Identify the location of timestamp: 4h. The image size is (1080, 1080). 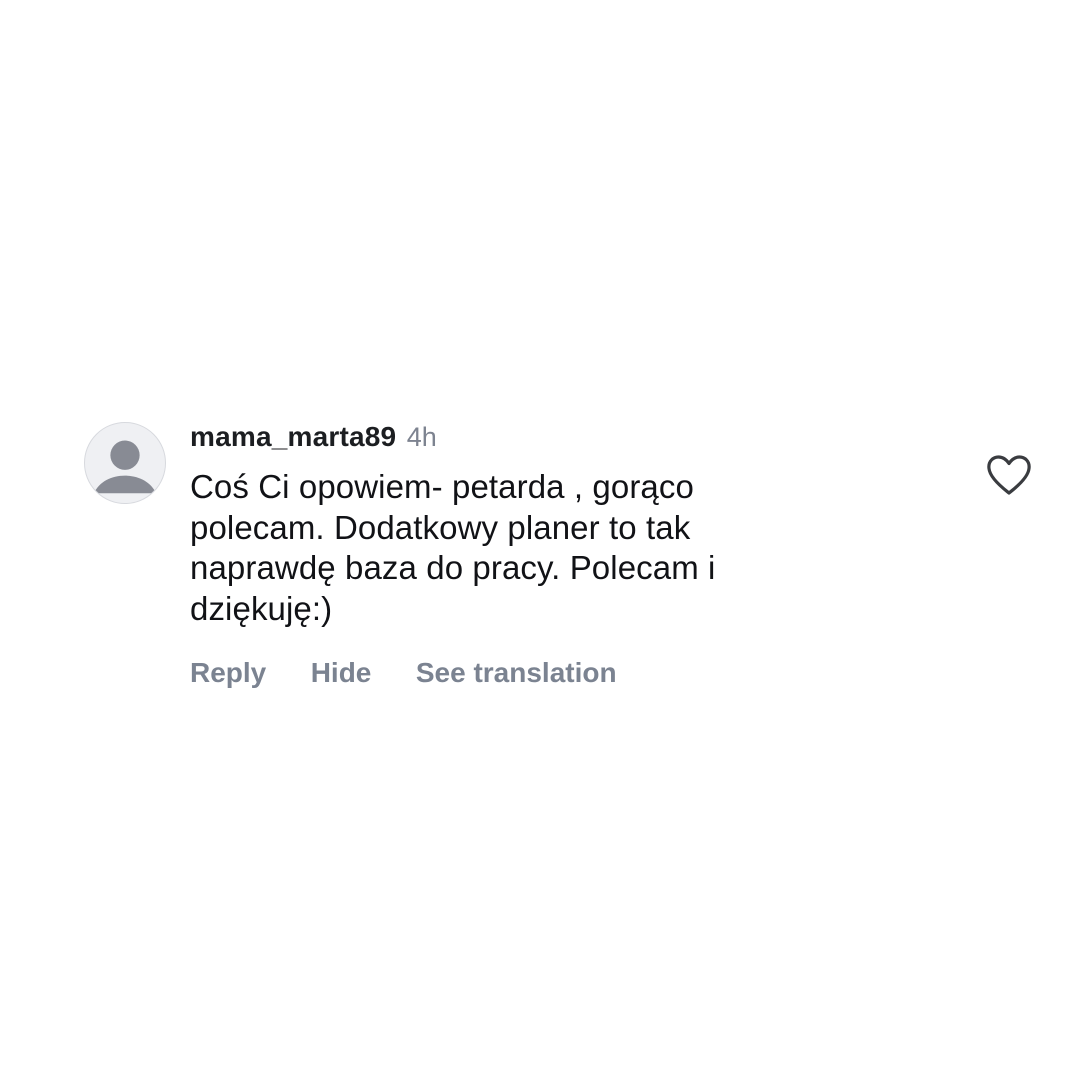
(421, 437).